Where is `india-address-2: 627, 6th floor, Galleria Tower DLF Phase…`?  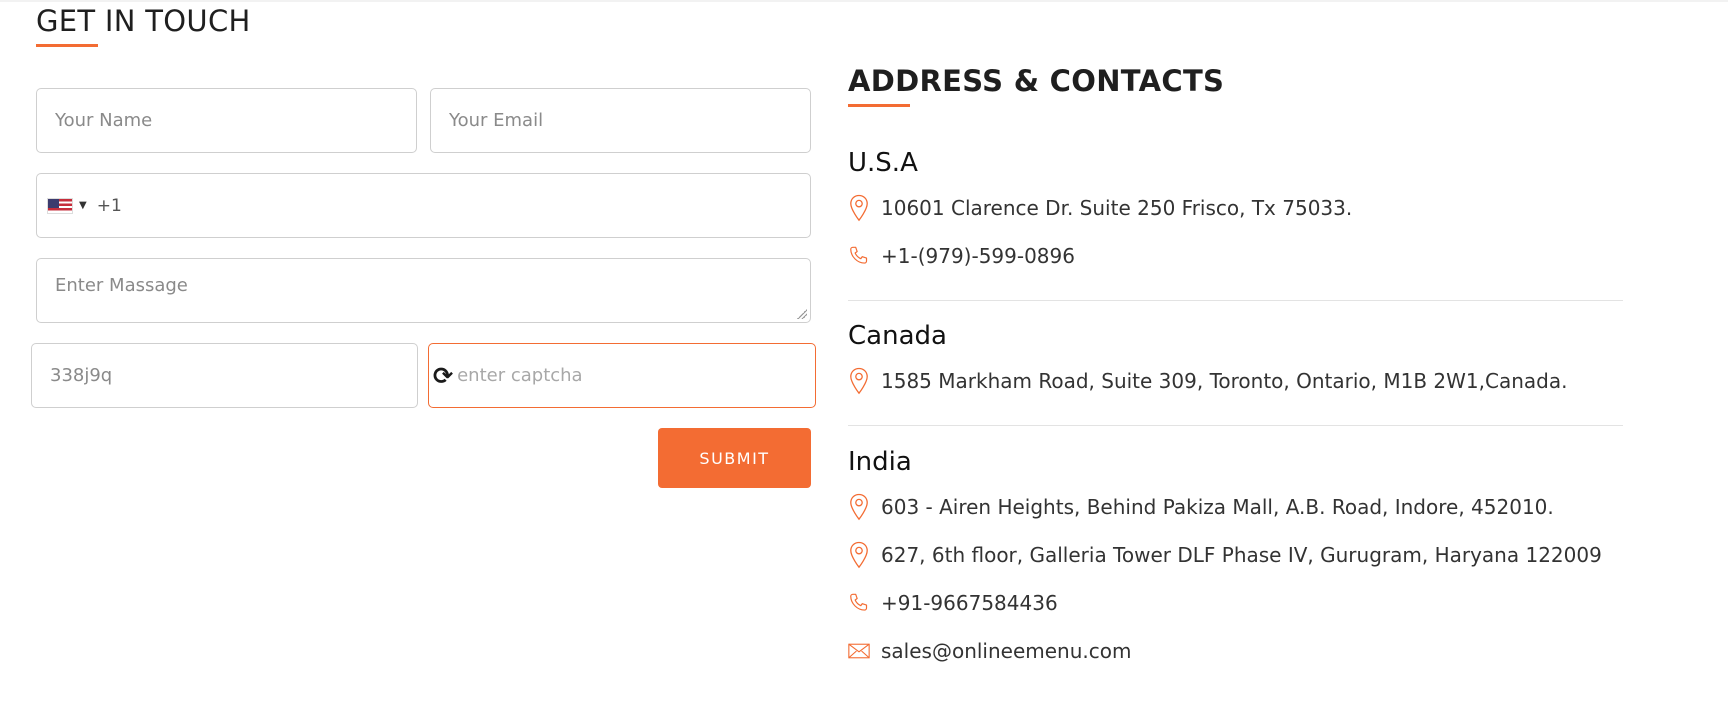 india-address-2: 627, 6th floor, Galleria Tower DLF Phase… is located at coordinates (1241, 555).